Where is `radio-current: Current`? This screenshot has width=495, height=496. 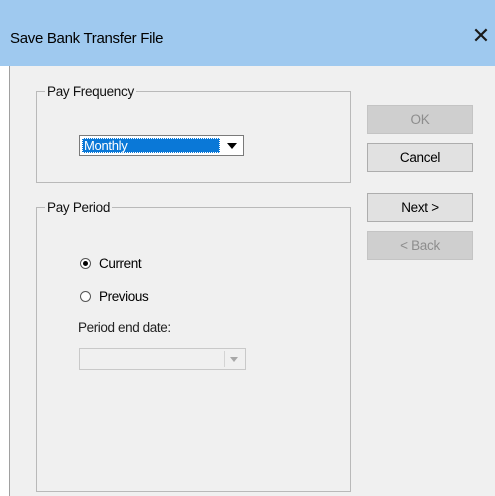
radio-current: Current is located at coordinates (111, 263).